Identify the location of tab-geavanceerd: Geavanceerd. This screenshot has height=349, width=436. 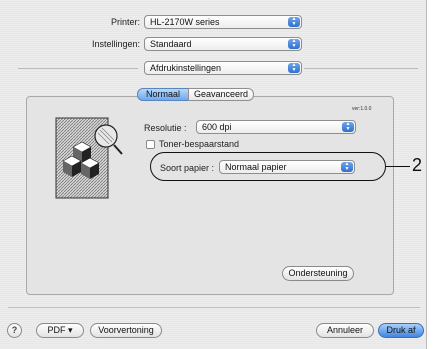
(221, 94).